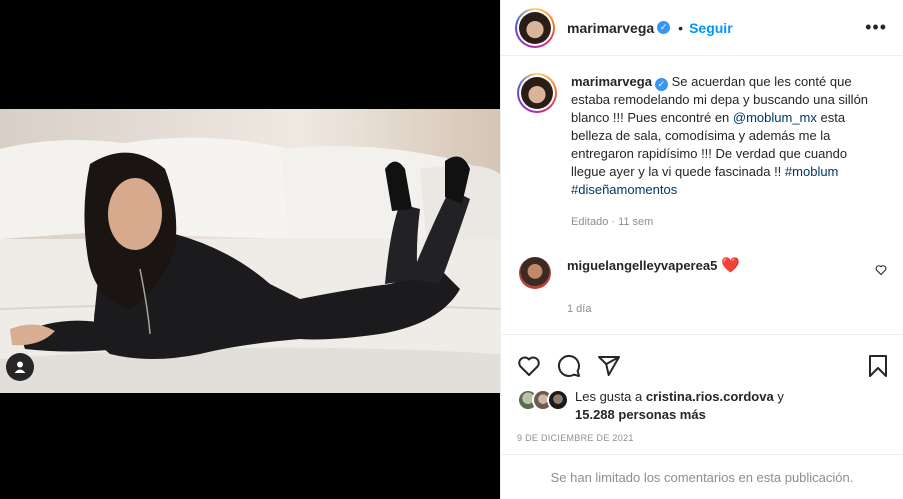  I want to click on commenter-username: miguelangelleyvaperea5, so click(642, 265).